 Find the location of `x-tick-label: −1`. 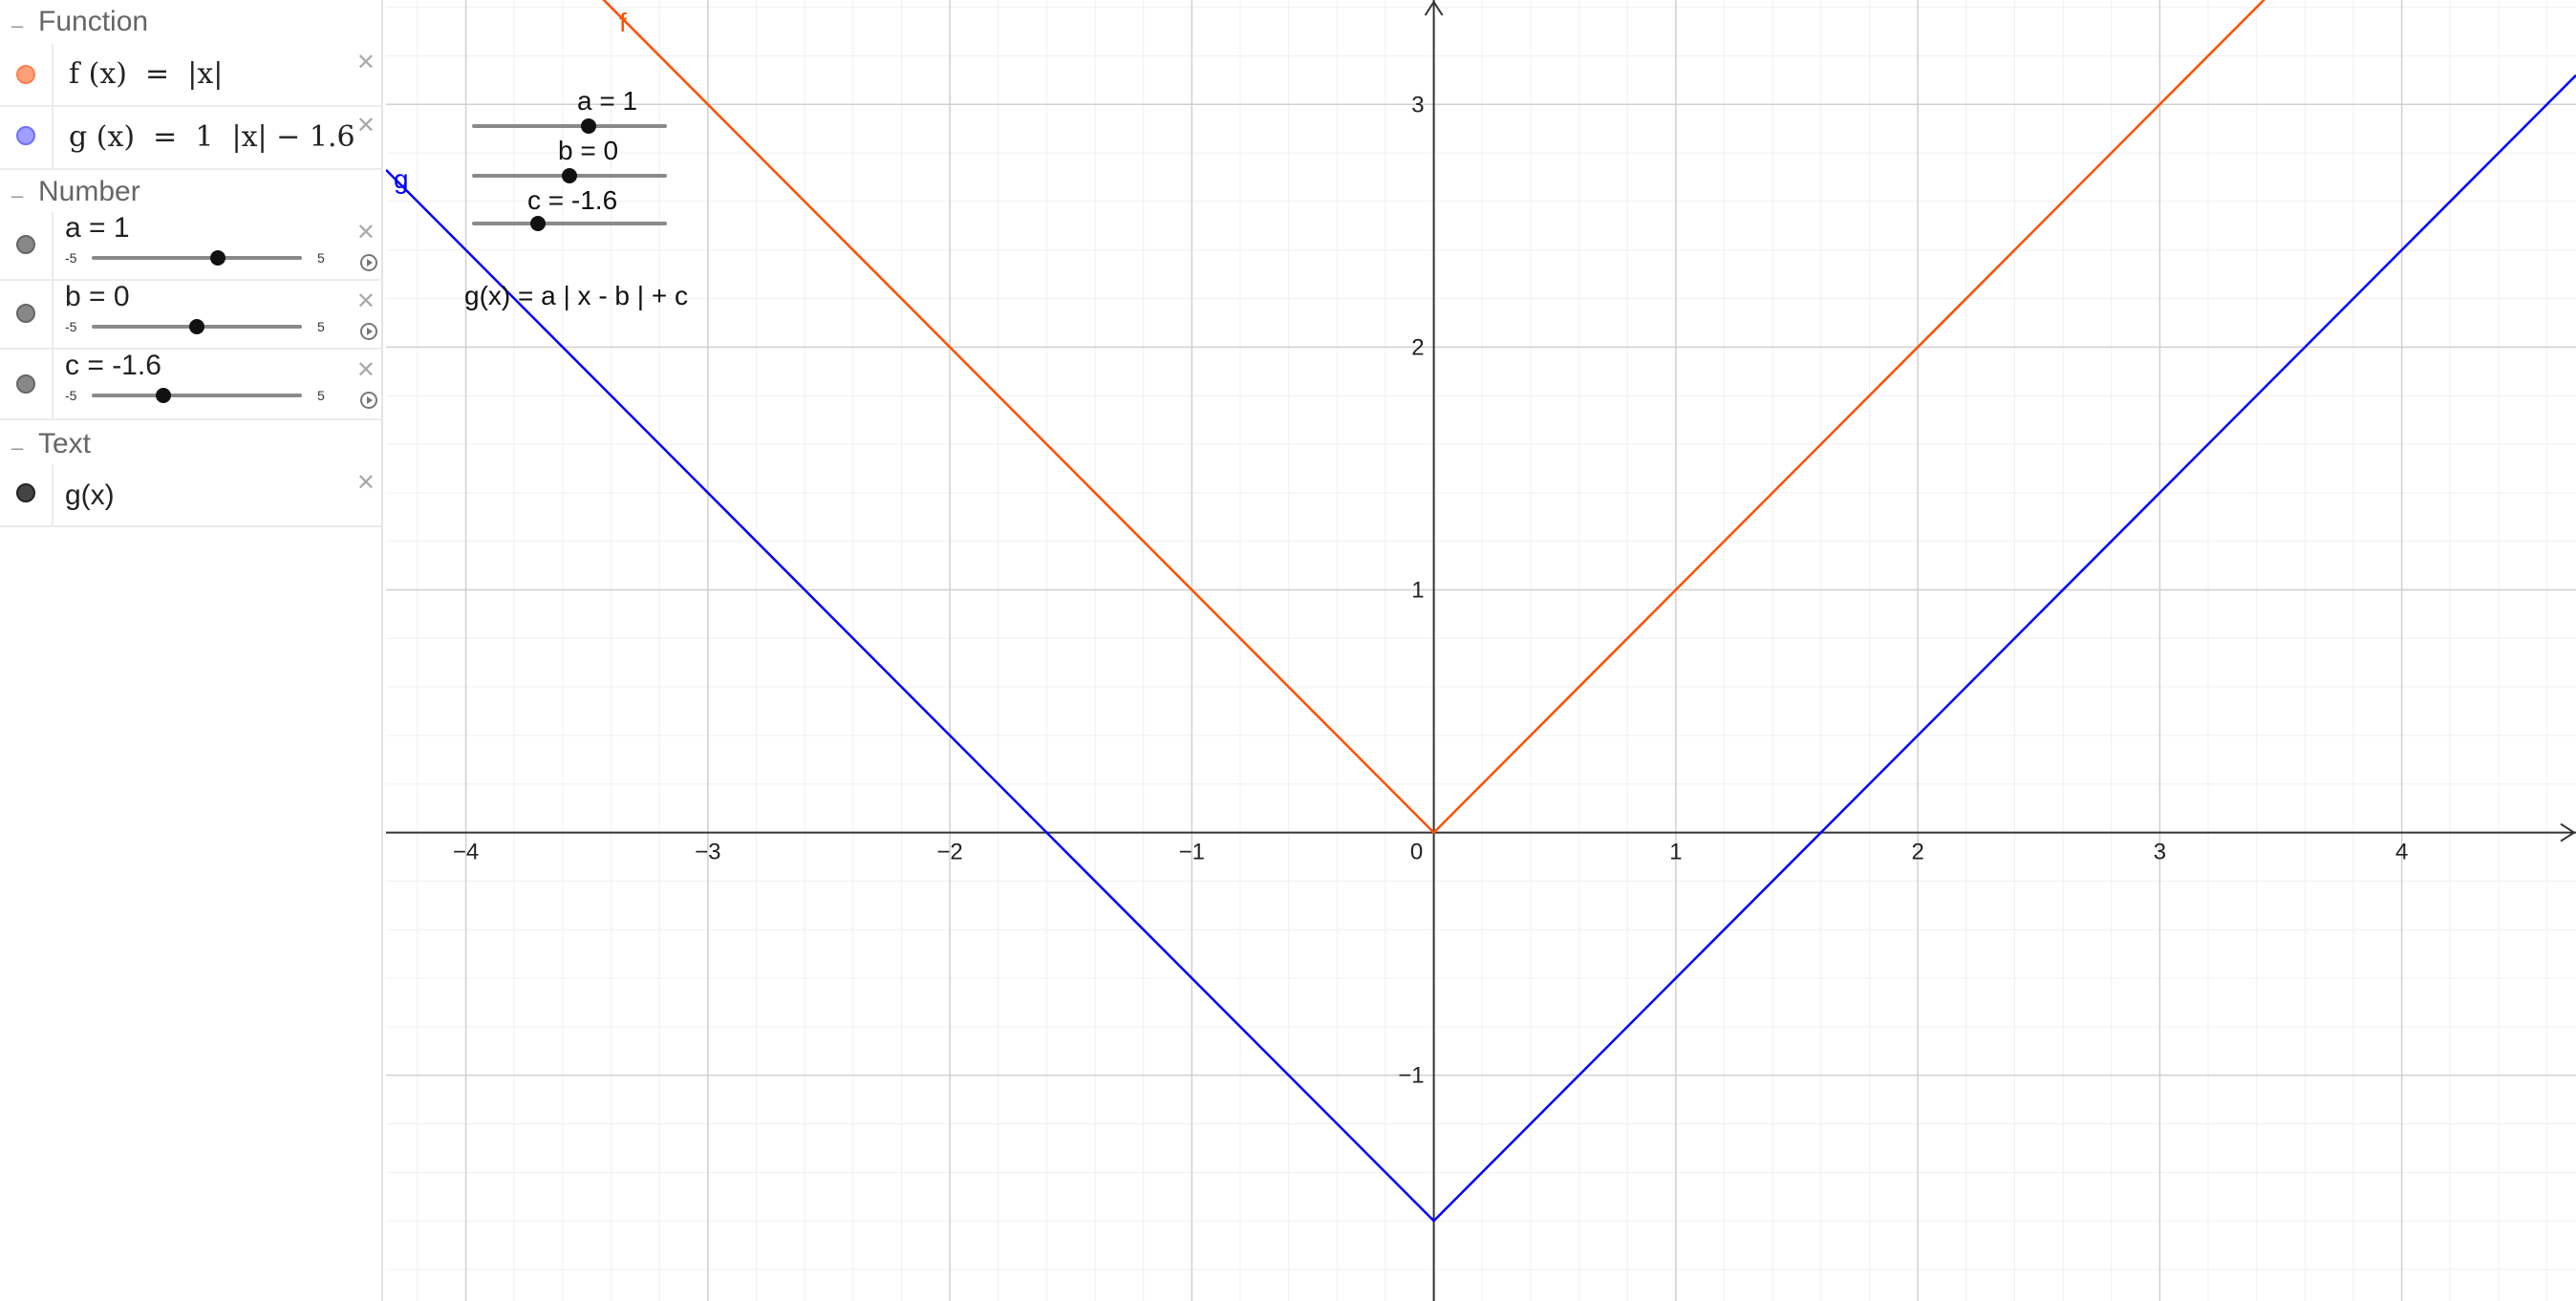

x-tick-label: −1 is located at coordinates (1192, 852).